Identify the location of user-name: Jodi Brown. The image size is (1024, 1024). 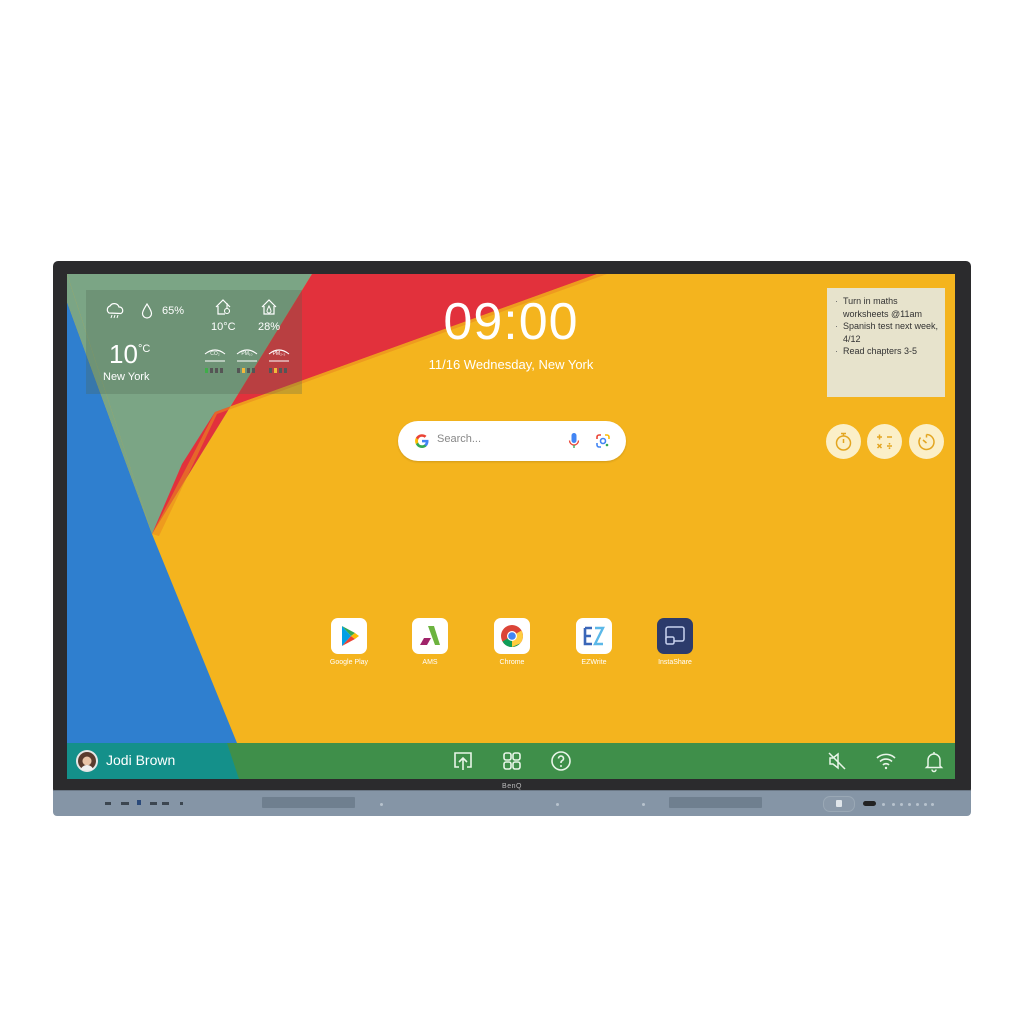
(140, 760).